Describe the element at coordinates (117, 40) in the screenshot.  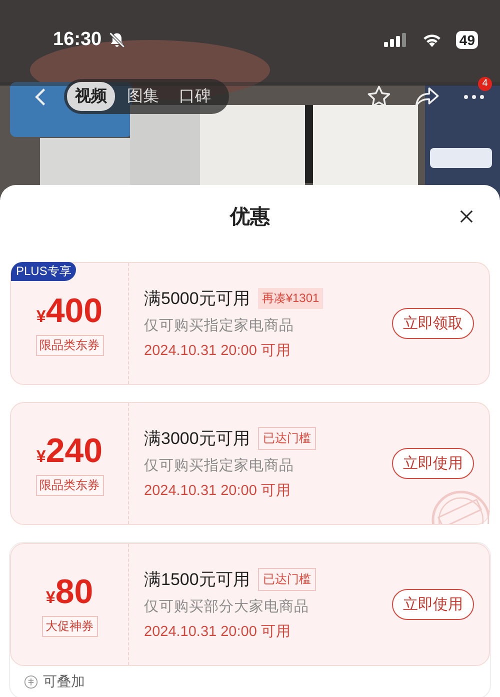
I see `bell-slash-icon` at that location.